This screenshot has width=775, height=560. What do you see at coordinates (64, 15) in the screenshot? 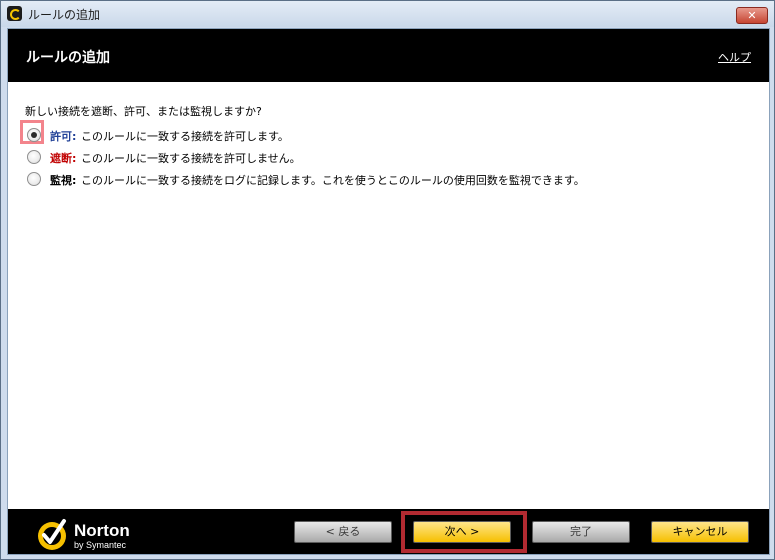
I see `window-title: ルールの追加` at bounding box center [64, 15].